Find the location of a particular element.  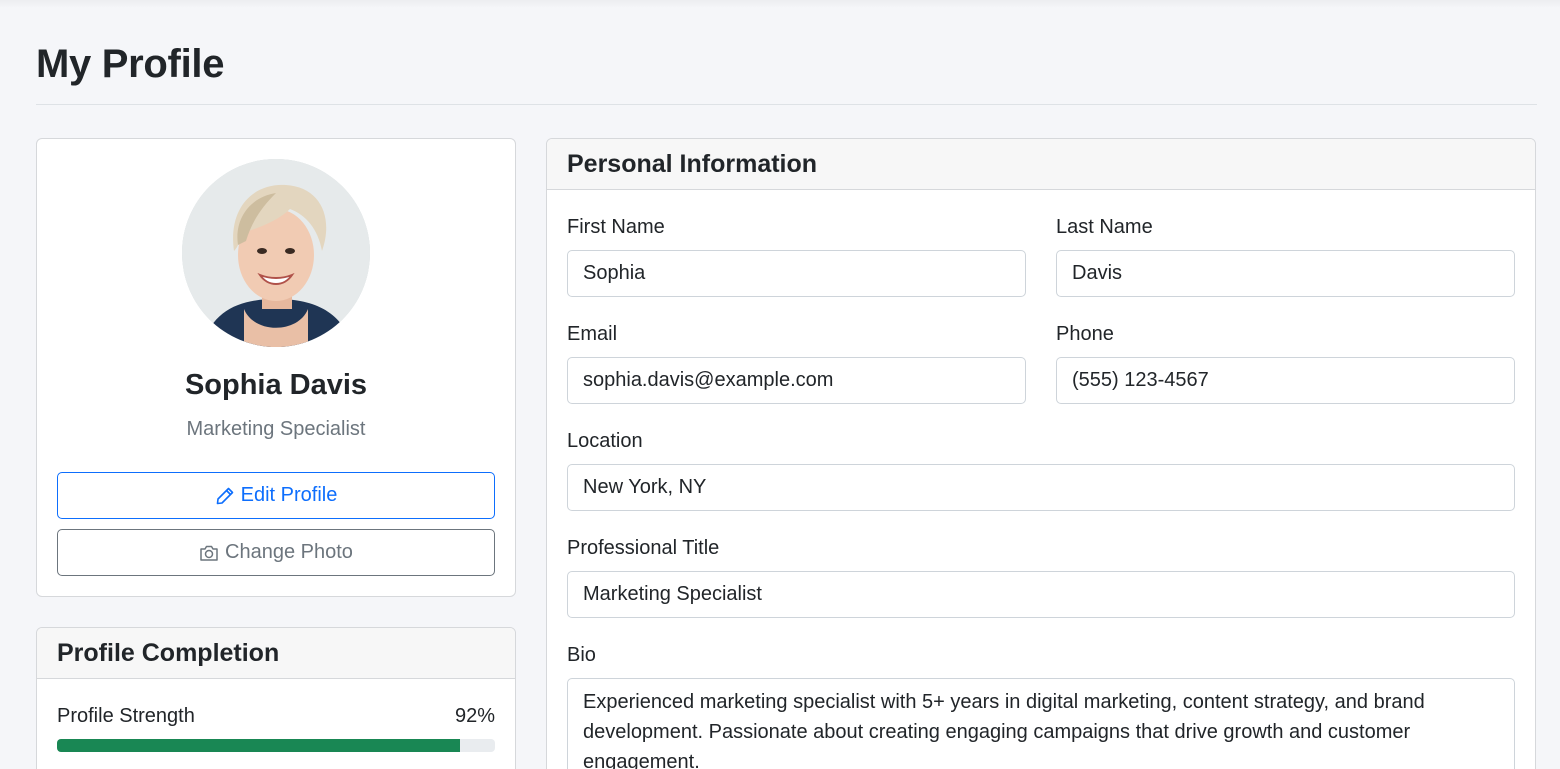

profile-strength-label: Profile Strength is located at coordinates (126, 716).